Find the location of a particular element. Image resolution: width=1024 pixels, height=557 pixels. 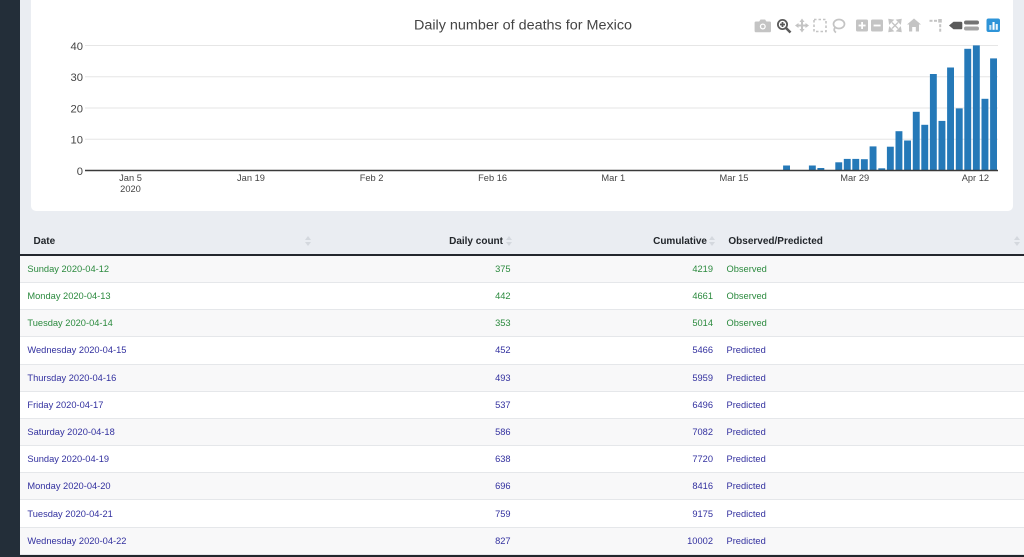

svg-text: 2020 is located at coordinates (130, 189).